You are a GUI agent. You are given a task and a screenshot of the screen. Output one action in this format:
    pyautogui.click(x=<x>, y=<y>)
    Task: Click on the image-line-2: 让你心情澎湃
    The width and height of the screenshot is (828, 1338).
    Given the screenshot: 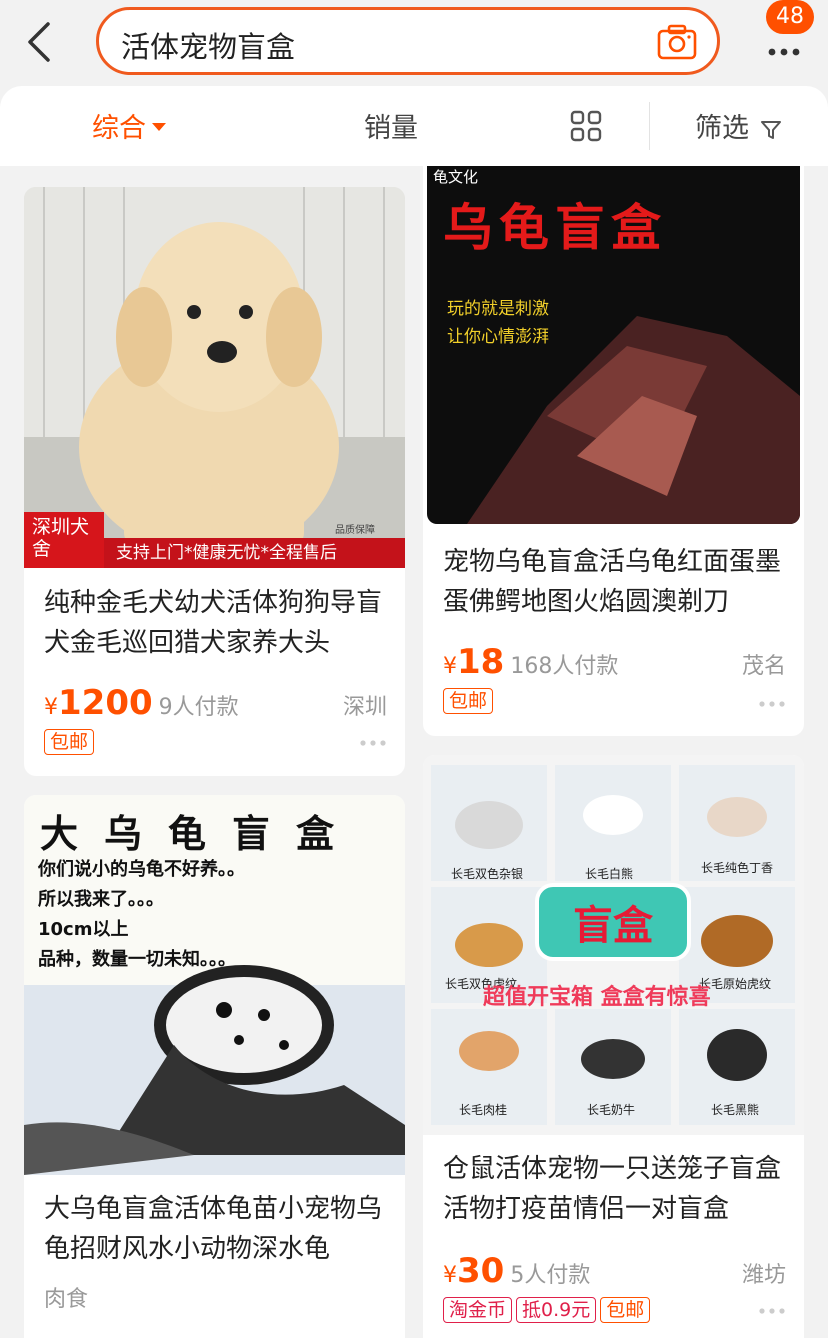 What is the action you would take?
    pyautogui.click(x=498, y=337)
    